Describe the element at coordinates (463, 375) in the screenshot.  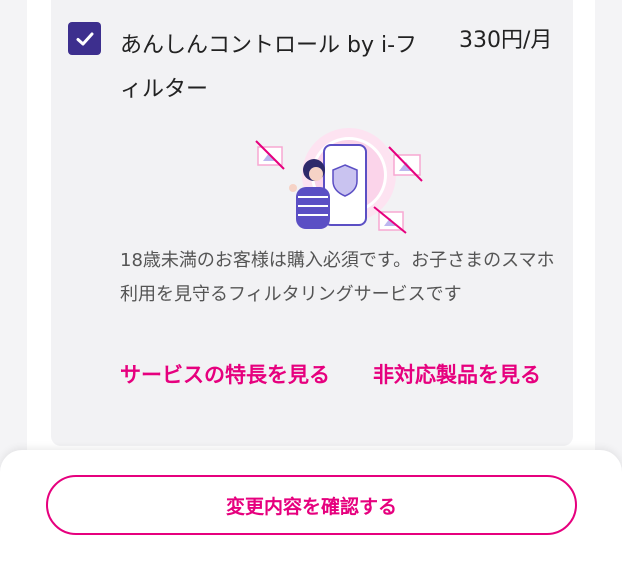
I see `unsupported-products-link: 非対応製品を見る` at that location.